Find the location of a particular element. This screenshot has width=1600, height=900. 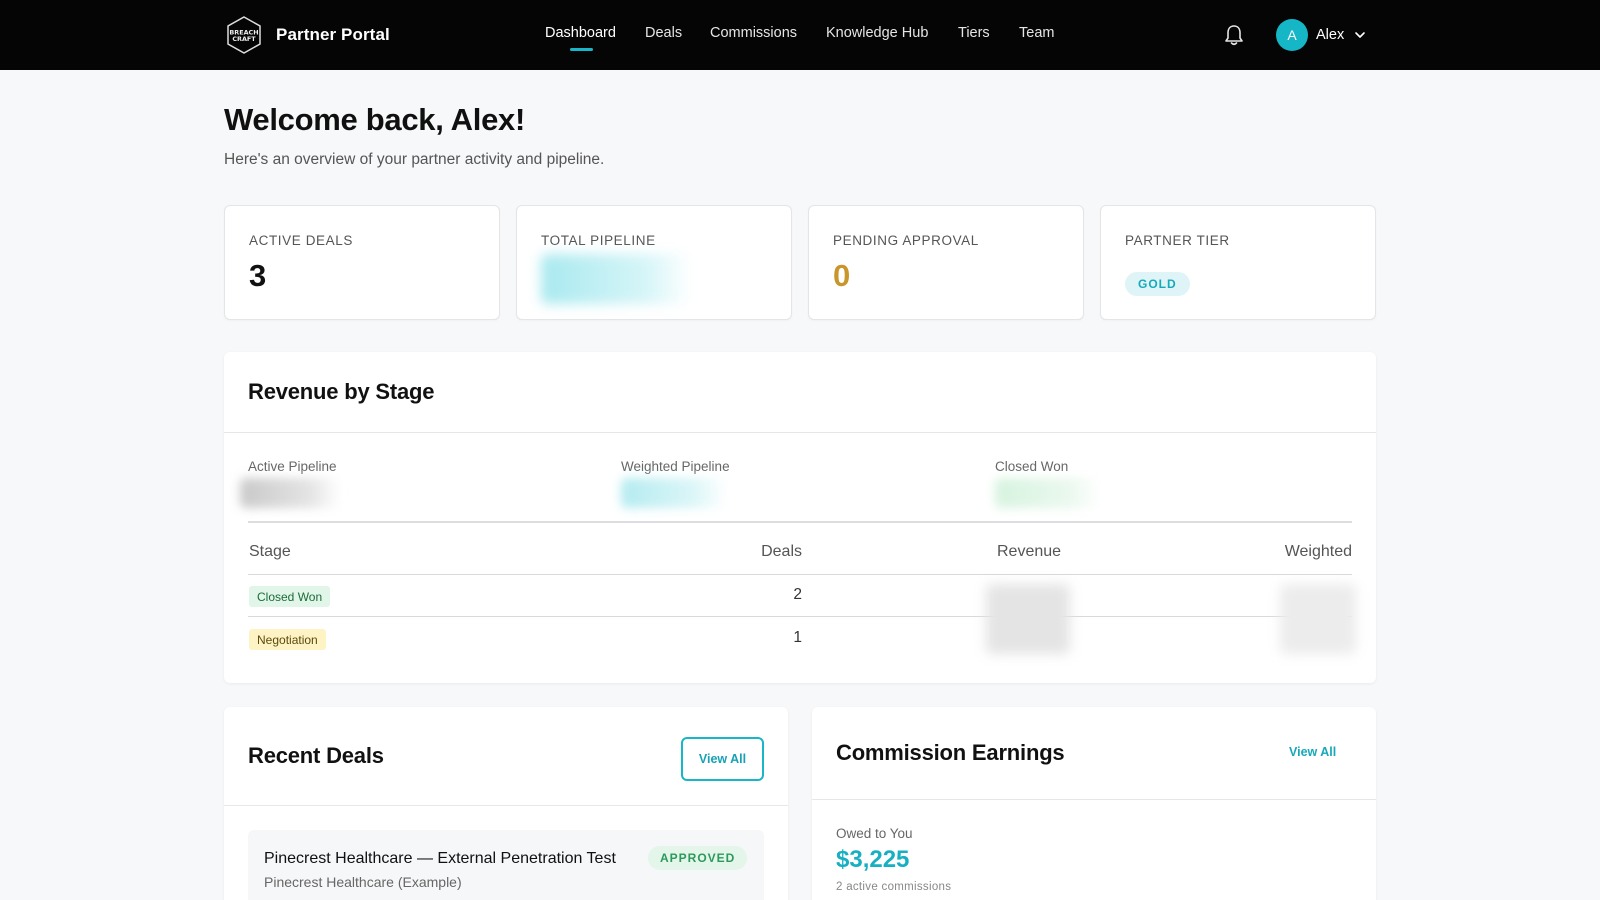

col-header-revenue: Revenue is located at coordinates (1029, 551).